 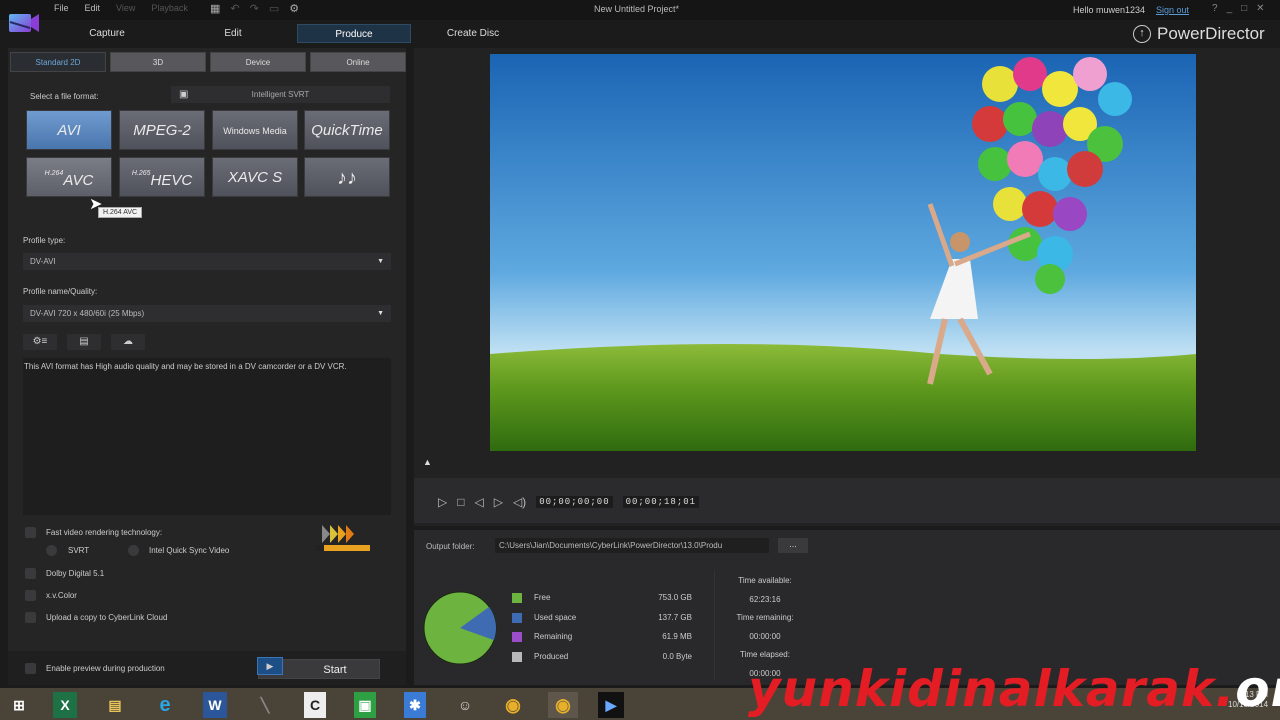 I want to click on legend-item: Produced 0.0 Byte, so click(x=612, y=657).